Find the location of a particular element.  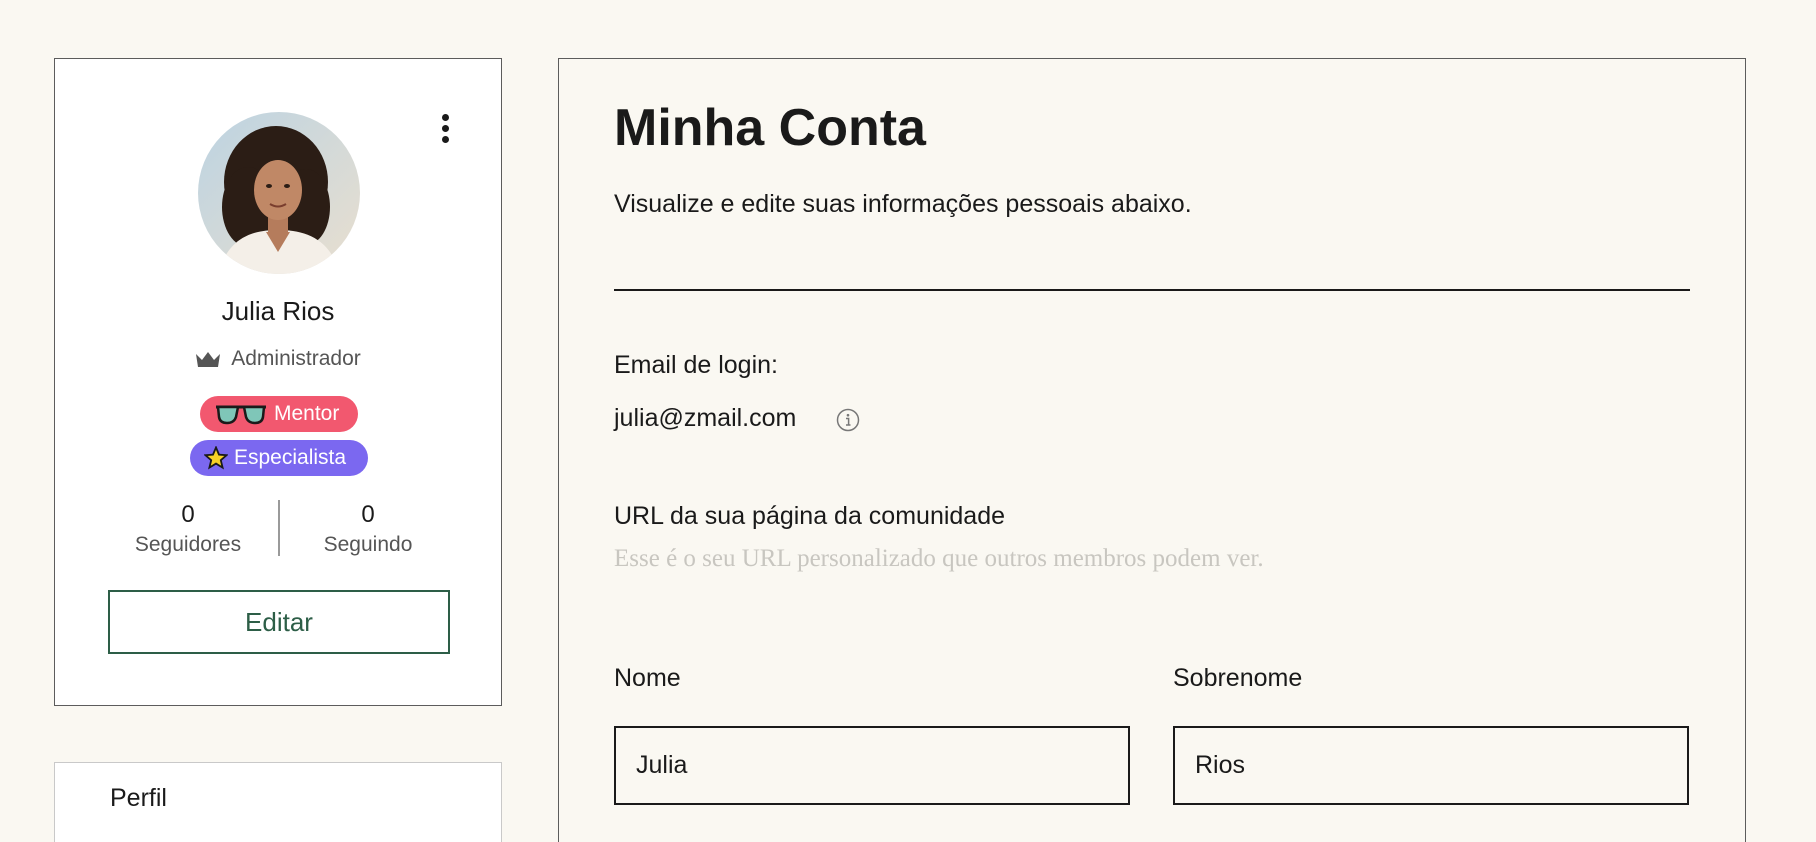

role-line: Administrador is located at coordinates (278, 359).